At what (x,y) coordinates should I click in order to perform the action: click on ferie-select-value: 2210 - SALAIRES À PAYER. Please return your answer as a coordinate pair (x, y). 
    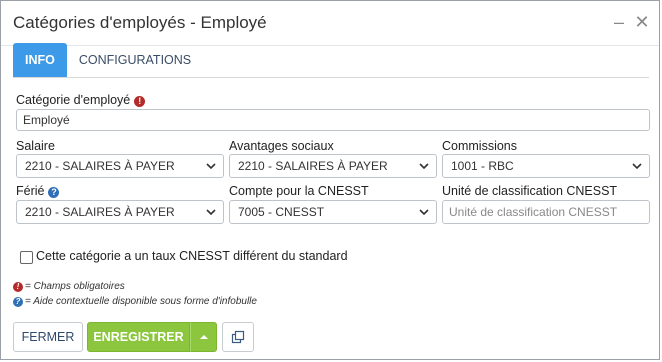
    Looking at the image, I should click on (100, 212).